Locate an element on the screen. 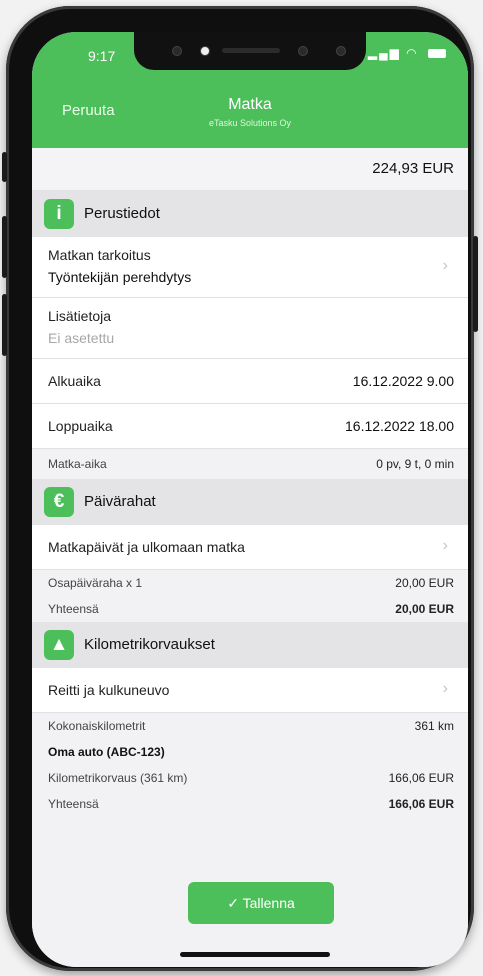  info-icon: i is located at coordinates (59, 214).